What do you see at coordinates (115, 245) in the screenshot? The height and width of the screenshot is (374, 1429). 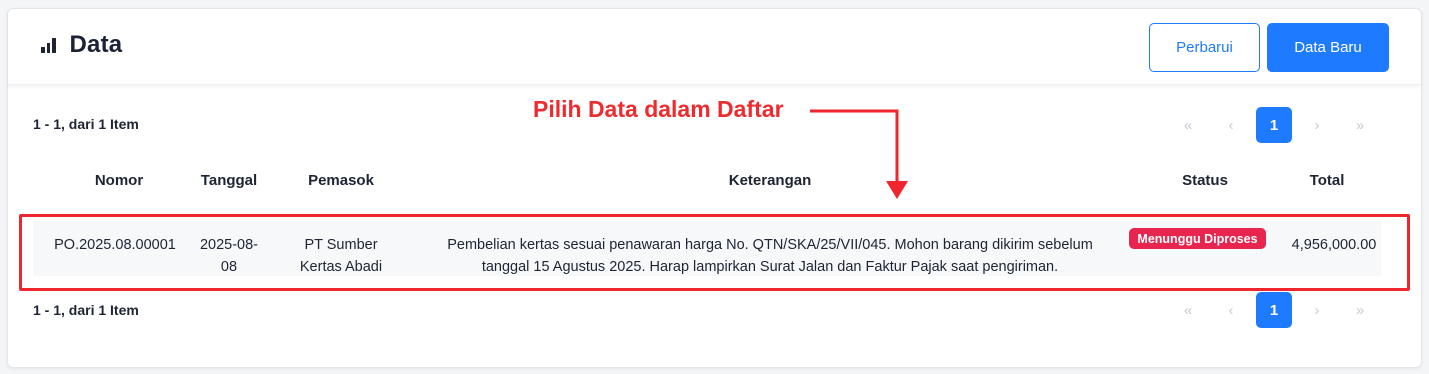 I see `cell-nomor: PO.2025.08.00001` at bounding box center [115, 245].